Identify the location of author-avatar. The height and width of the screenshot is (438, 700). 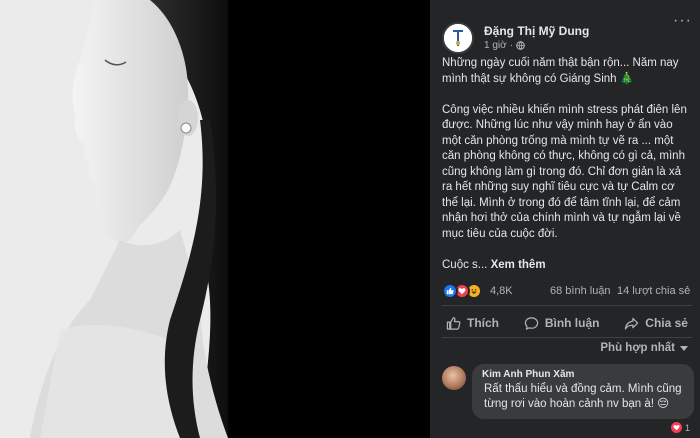
(458, 38).